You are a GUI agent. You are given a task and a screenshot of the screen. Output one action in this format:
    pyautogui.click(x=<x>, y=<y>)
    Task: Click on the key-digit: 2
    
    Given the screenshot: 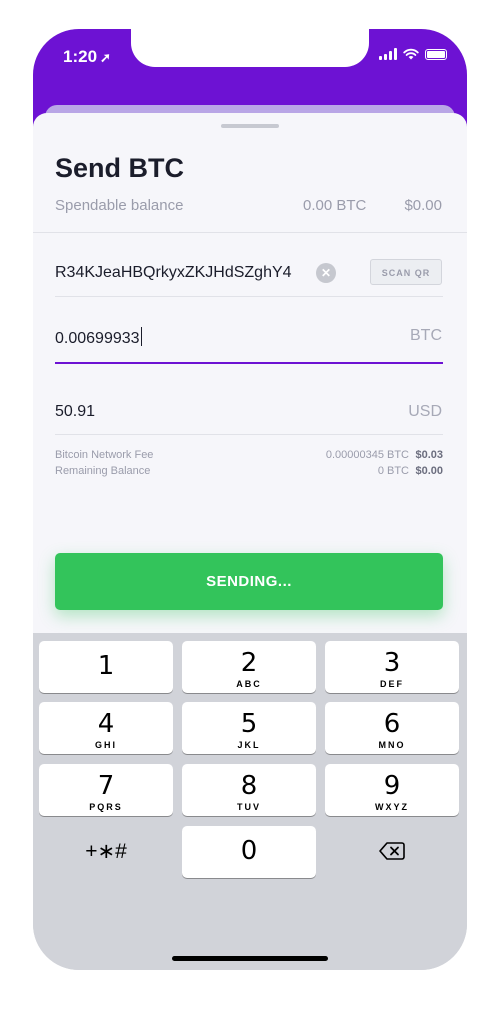 What is the action you would take?
    pyautogui.click(x=249, y=663)
    